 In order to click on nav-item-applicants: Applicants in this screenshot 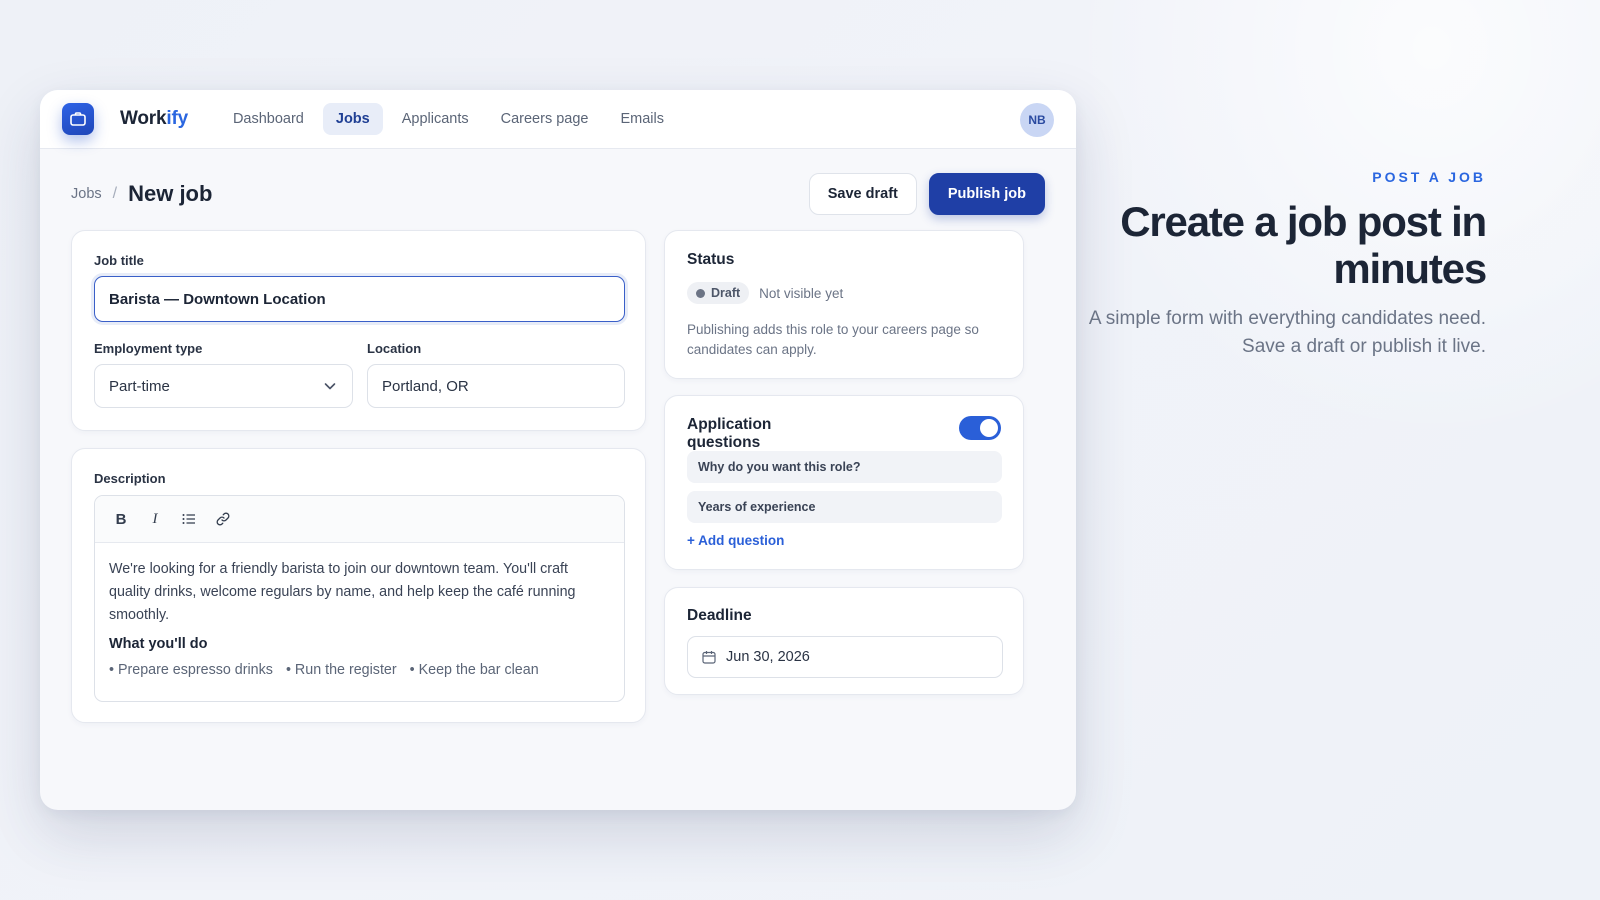, I will do `click(435, 119)`.